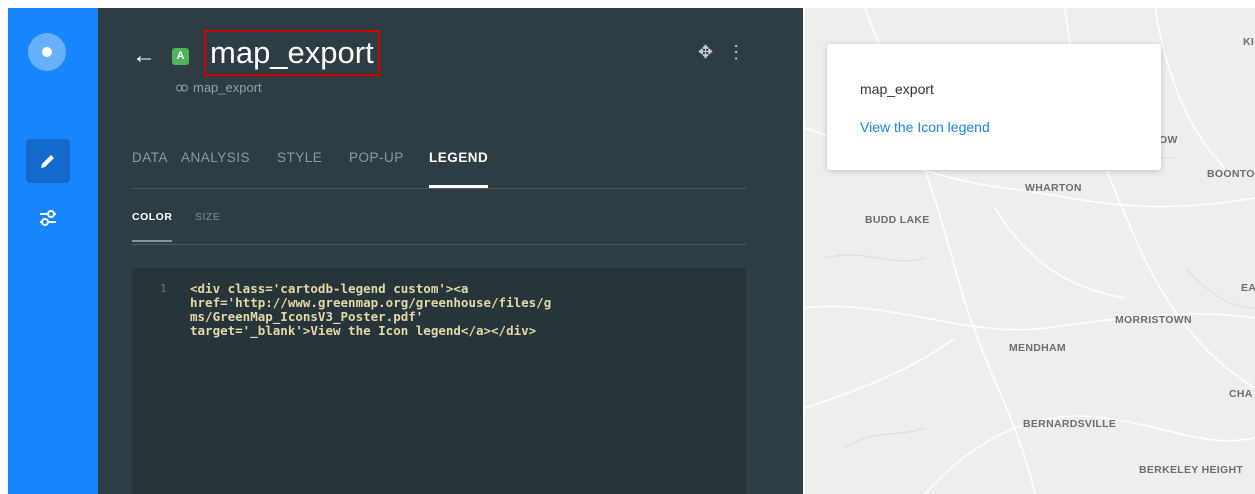 Image resolution: width=1255 pixels, height=494 pixels. What do you see at coordinates (47, 52) in the screenshot?
I see `carto-logo-icon` at bounding box center [47, 52].